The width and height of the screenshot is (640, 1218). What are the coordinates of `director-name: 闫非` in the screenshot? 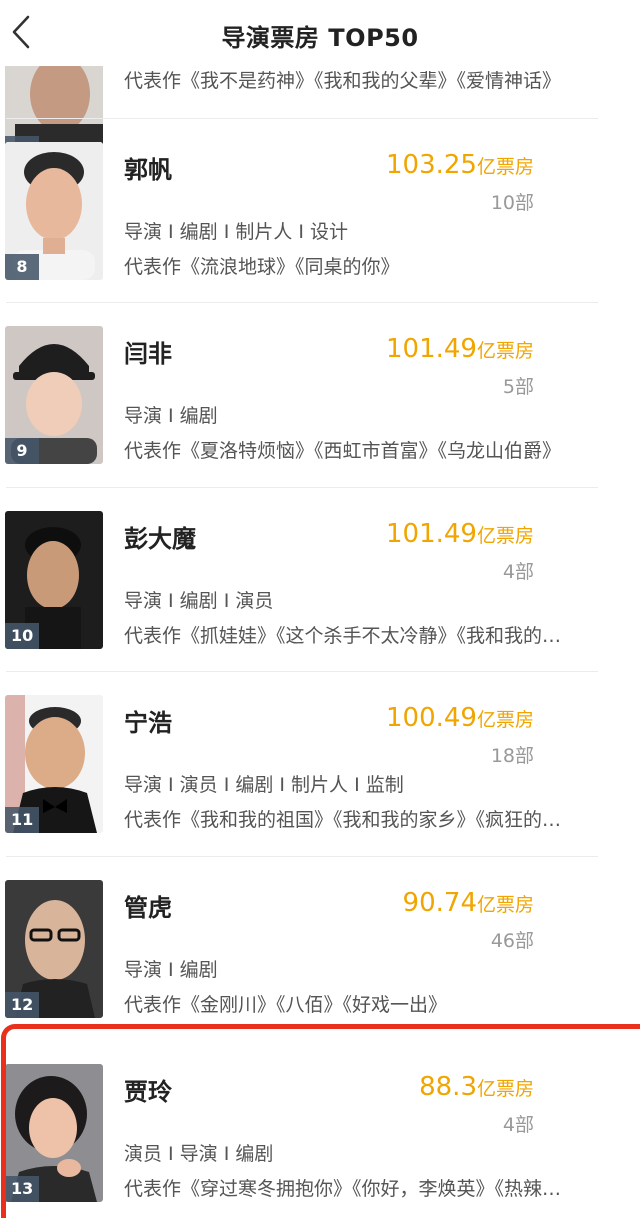 It's located at (148, 354).